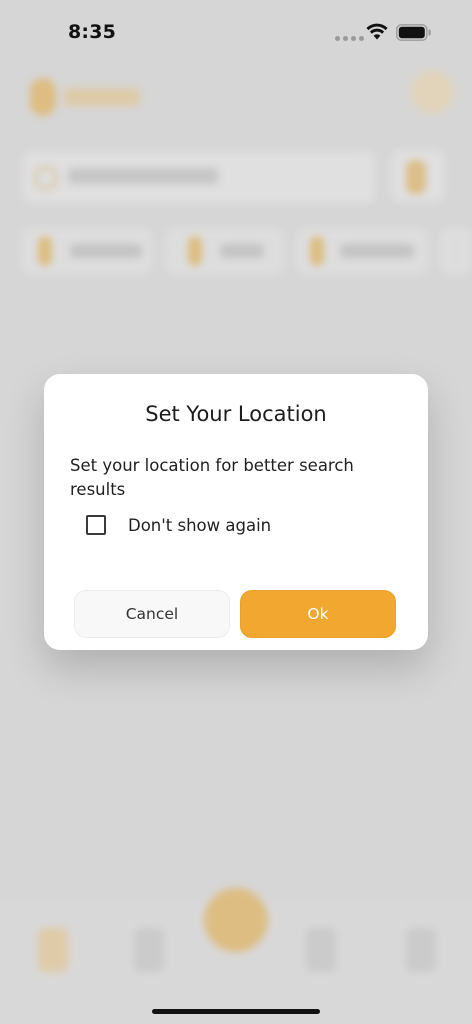 The height and width of the screenshot is (1024, 472). What do you see at coordinates (377, 31) in the screenshot?
I see `wifi-icon` at bounding box center [377, 31].